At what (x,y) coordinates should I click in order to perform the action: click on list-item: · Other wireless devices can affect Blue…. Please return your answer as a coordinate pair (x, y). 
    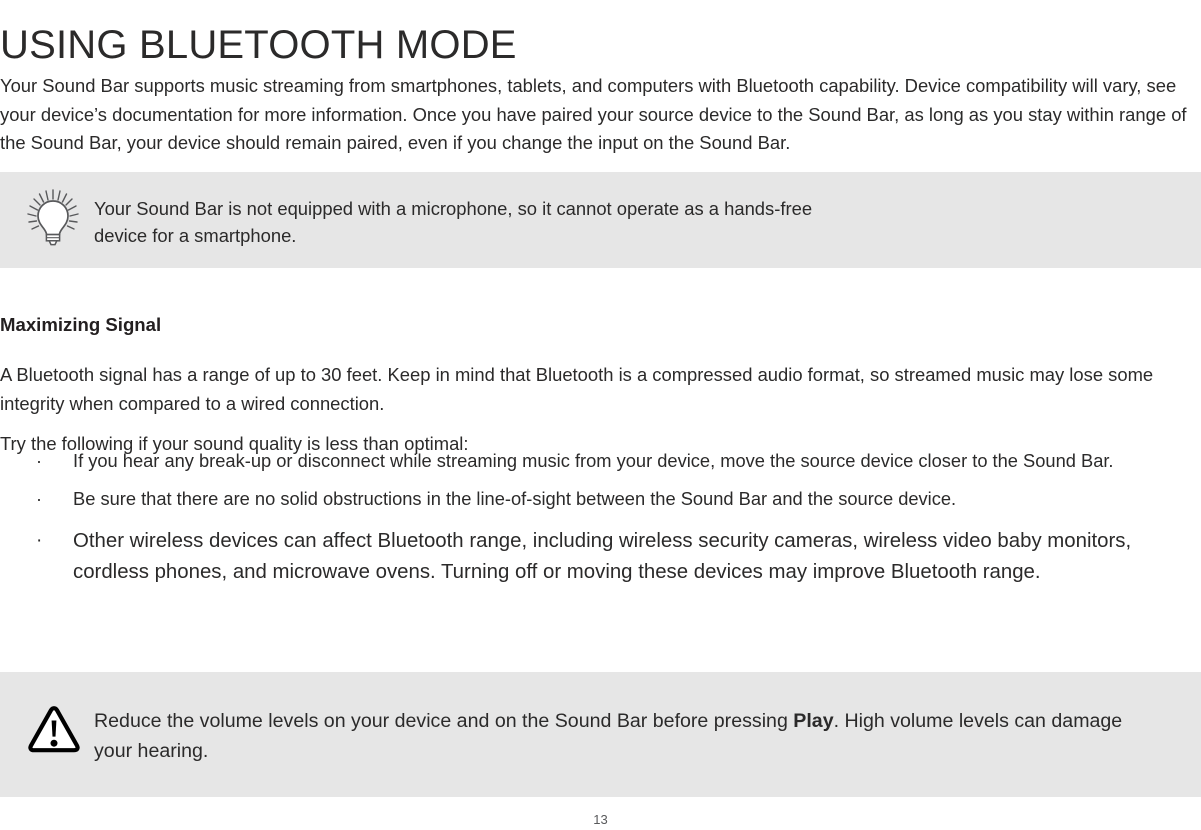
    Looking at the image, I should click on (600, 557).